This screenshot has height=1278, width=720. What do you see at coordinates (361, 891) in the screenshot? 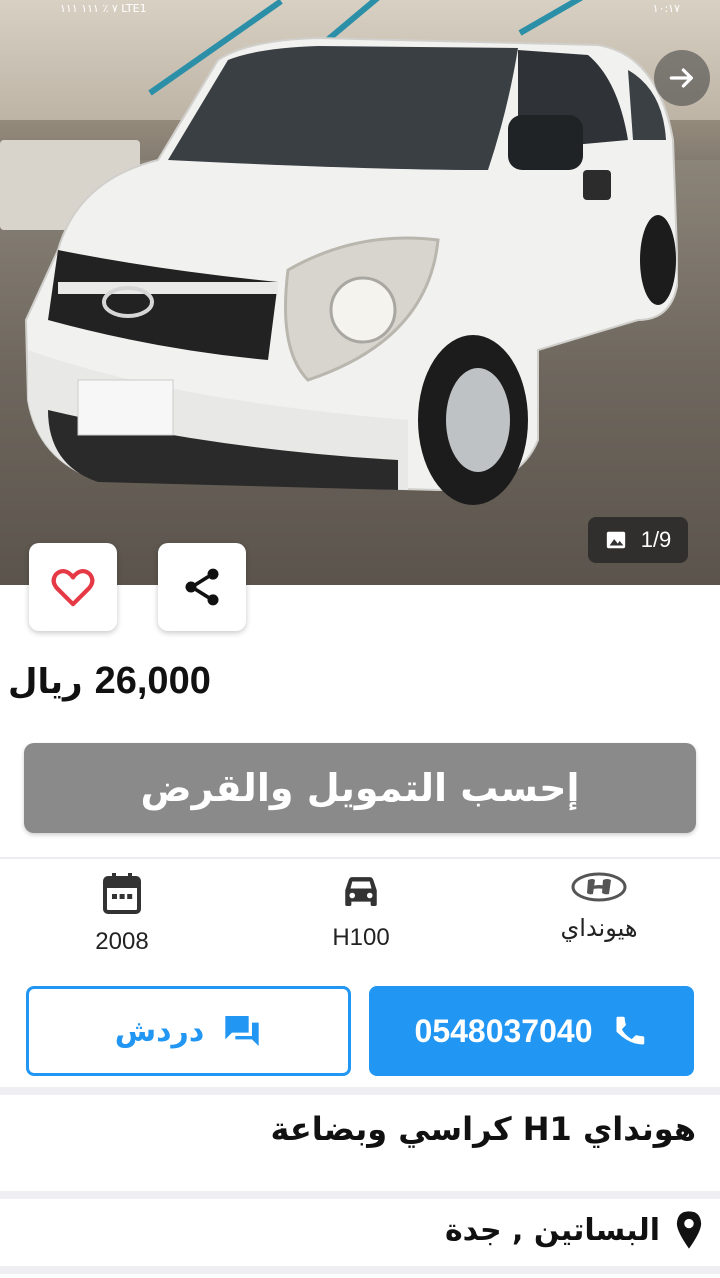
I see `car-icon` at bounding box center [361, 891].